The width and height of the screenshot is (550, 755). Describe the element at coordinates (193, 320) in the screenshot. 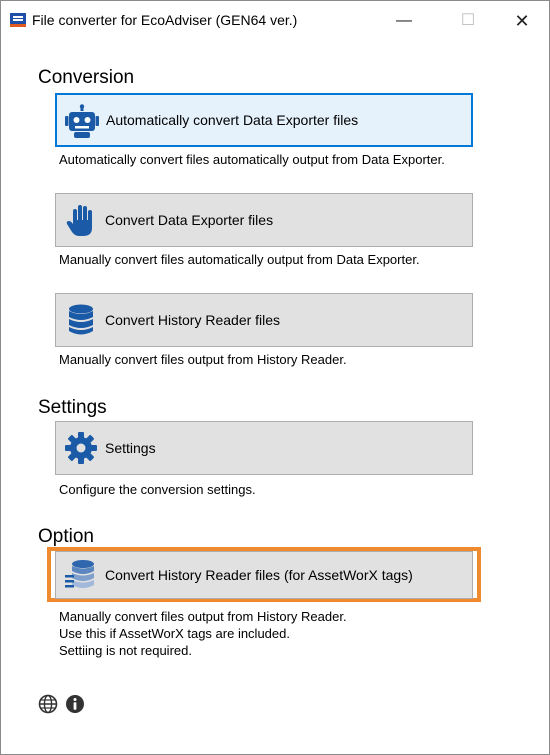

I see `convert-history-reader-label: Convert History Reader files` at that location.